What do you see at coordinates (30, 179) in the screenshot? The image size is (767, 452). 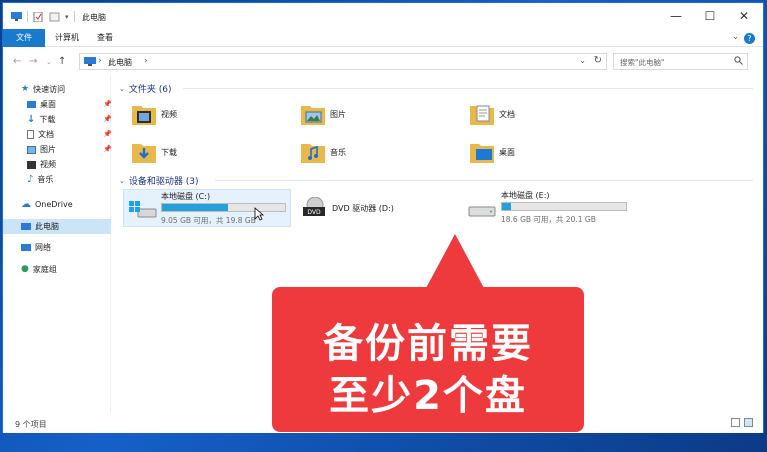 I see `music-icon: ♪` at bounding box center [30, 179].